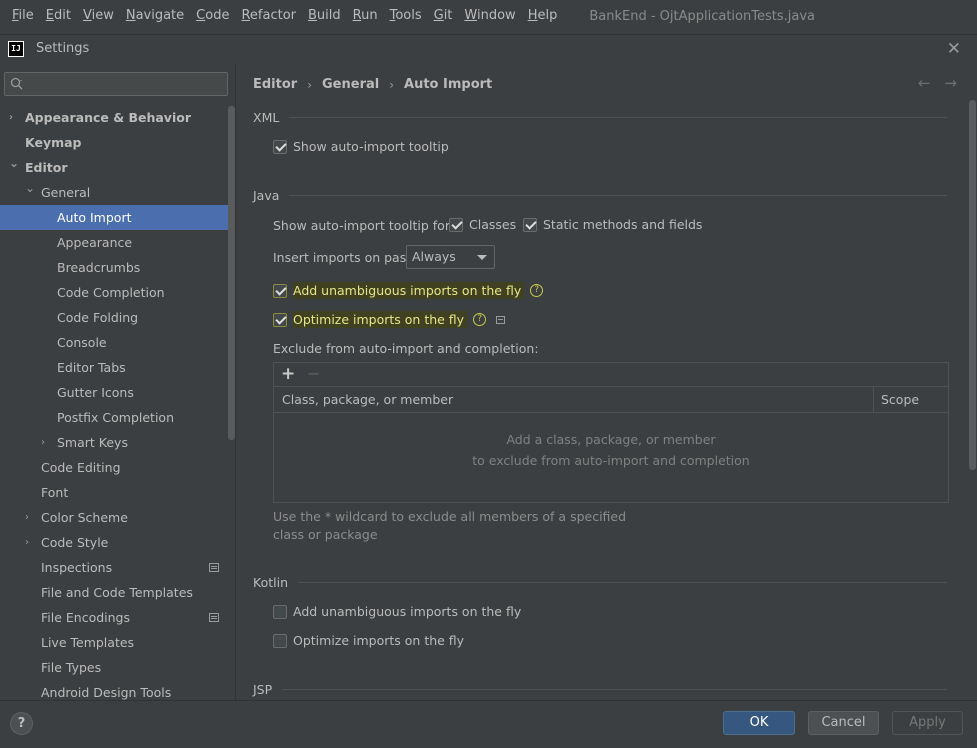 The image size is (977, 748). I want to click on sidebar-item-color-scheme: › Color Scheme, so click(117, 517).